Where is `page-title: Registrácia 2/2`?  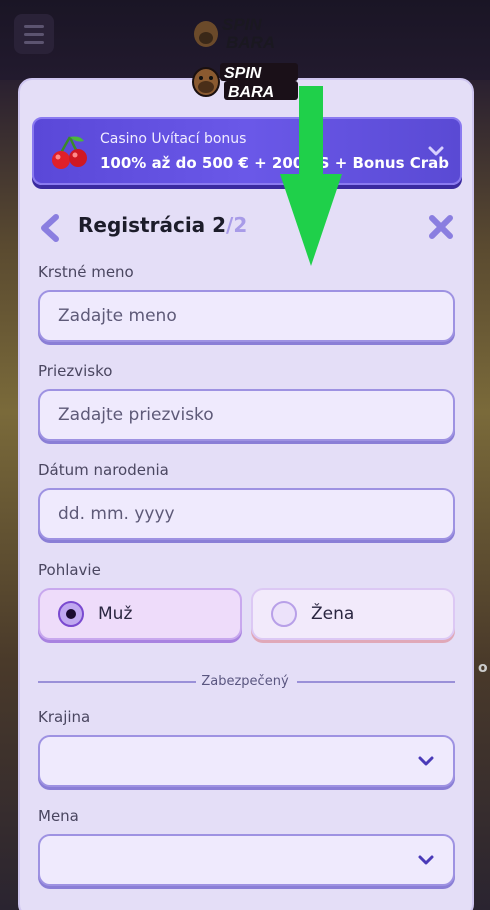
page-title: Registrácia 2/2 is located at coordinates (162, 225).